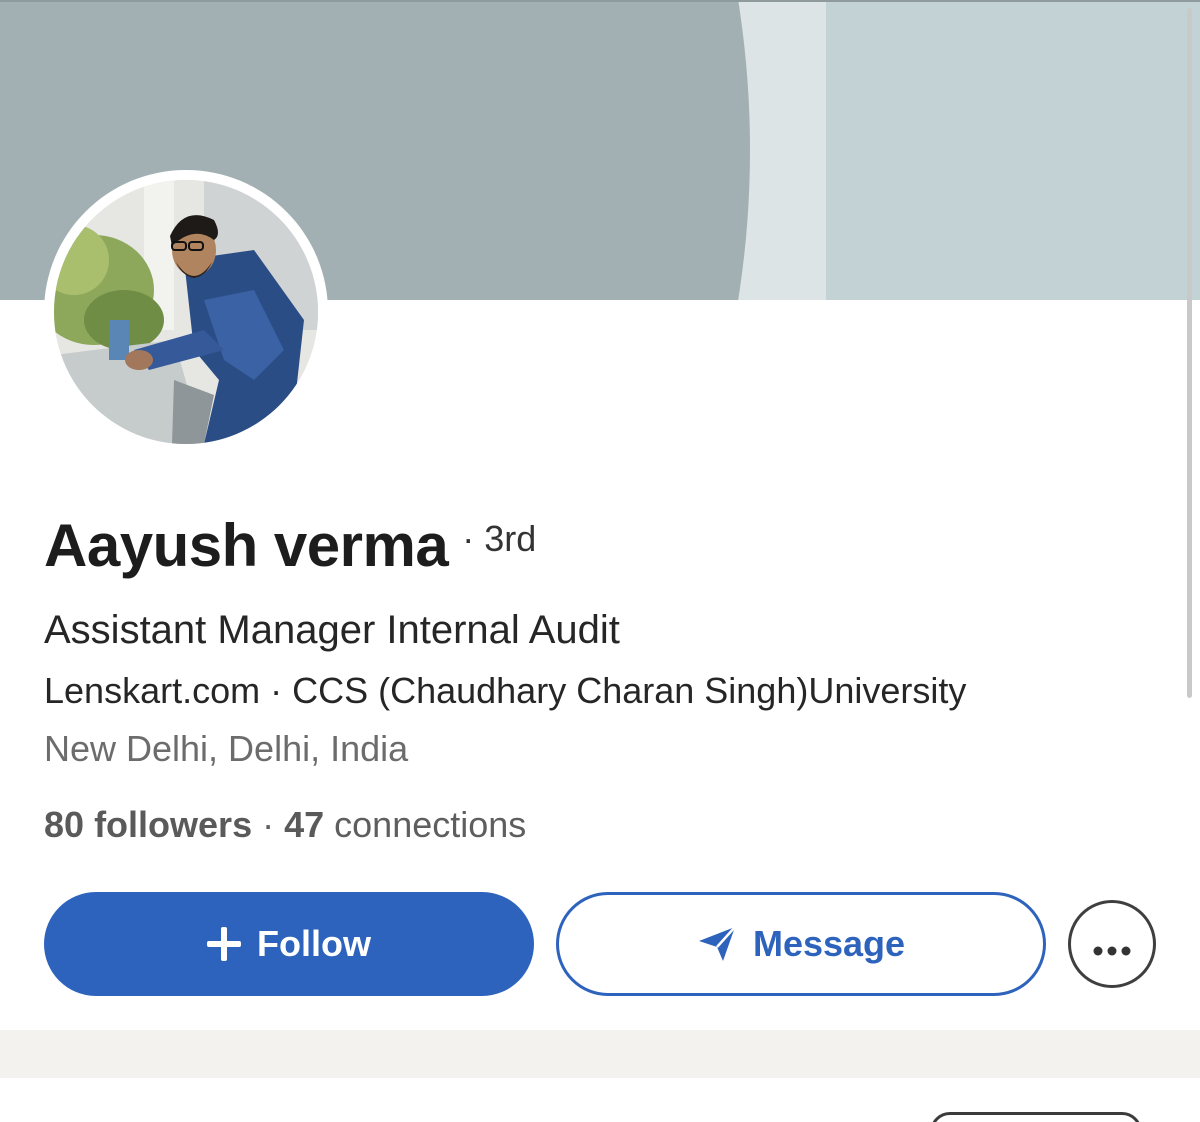 The image size is (1200, 1122). I want to click on send-icon, so click(717, 944).